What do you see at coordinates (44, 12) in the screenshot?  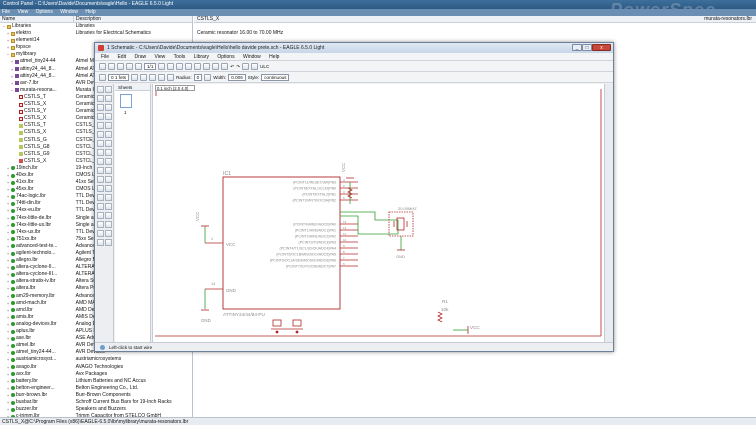 I see `menu-options: Options` at bounding box center [44, 12].